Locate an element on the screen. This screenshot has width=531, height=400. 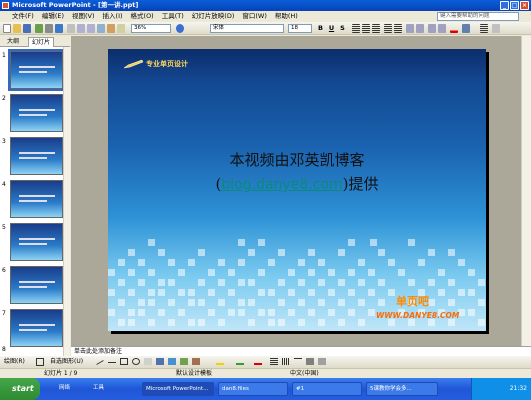
menu-help: 帮助(H) is located at coordinates (286, 16).